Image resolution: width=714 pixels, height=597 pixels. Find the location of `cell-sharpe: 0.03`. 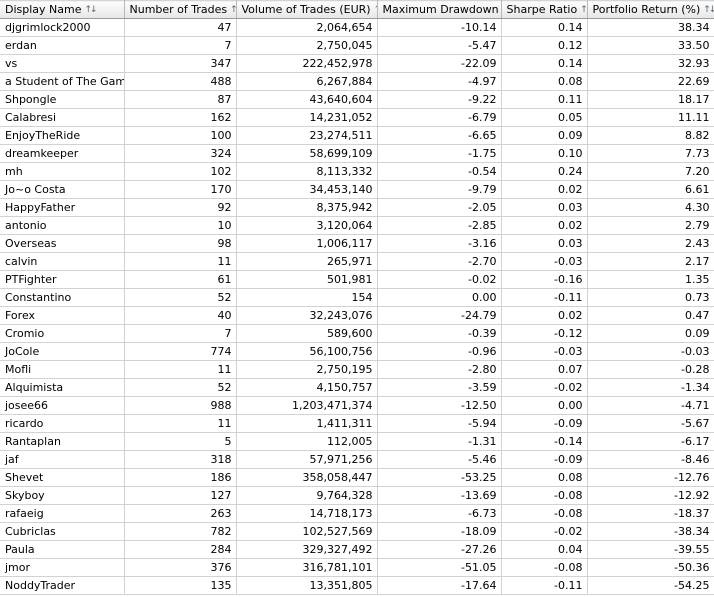

cell-sharpe: 0.03 is located at coordinates (544, 207).